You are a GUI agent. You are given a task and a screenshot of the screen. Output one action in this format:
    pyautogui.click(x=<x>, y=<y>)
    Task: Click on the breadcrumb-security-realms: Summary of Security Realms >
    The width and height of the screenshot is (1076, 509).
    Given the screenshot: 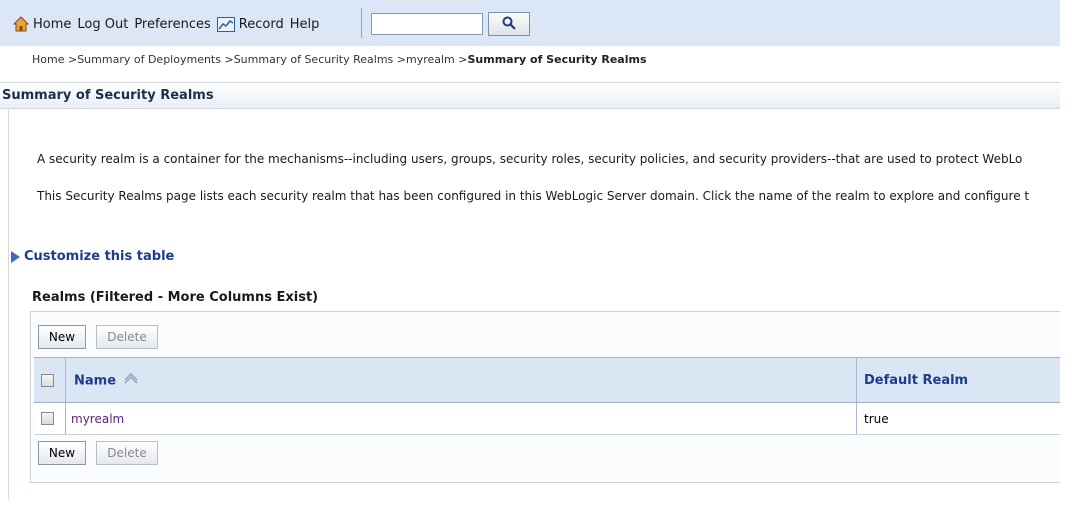 What is the action you would take?
    pyautogui.click(x=320, y=59)
    